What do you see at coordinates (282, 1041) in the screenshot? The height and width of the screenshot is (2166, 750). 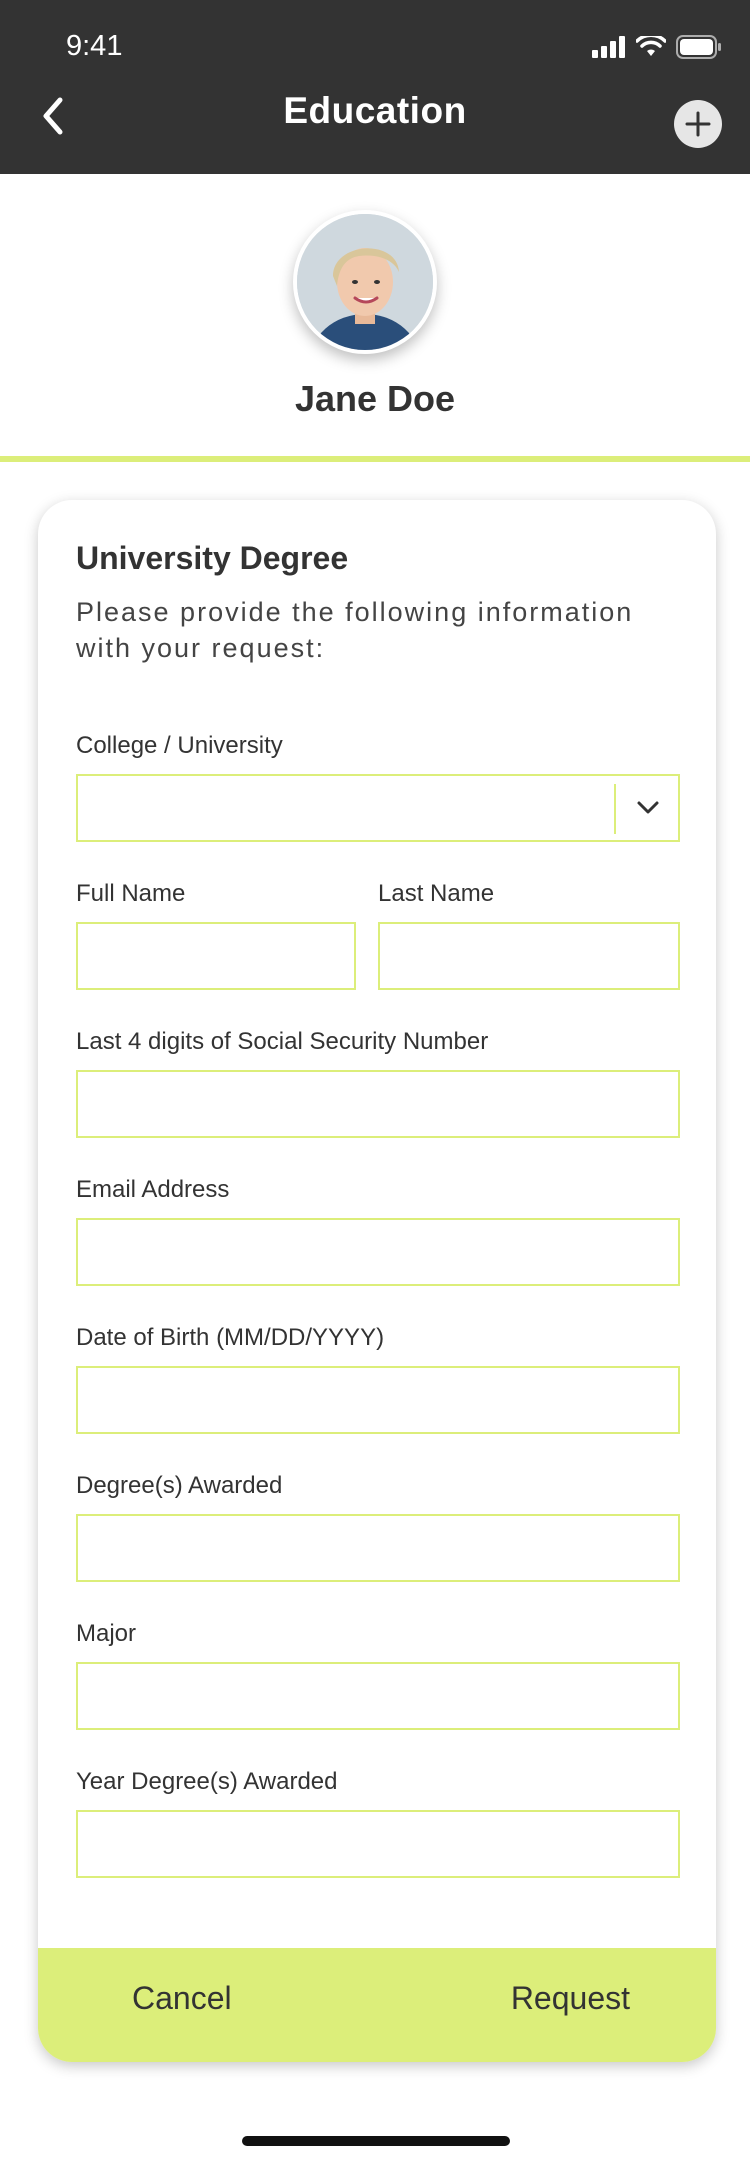 I see `ssn-label: Last 4 digits of Social Security Number` at bounding box center [282, 1041].